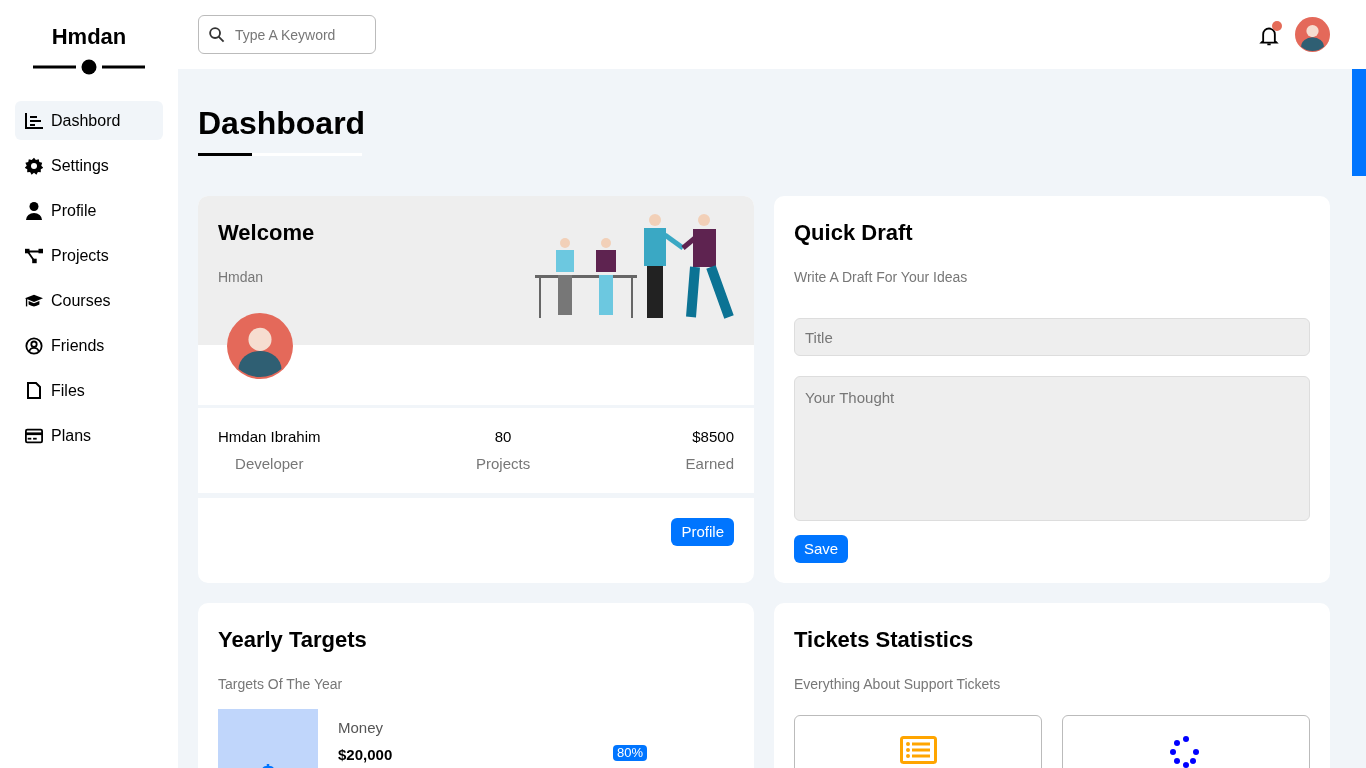 Image resolution: width=1366 pixels, height=768 pixels. Describe the element at coordinates (293, 640) in the screenshot. I see `card-title: Yearly Targets` at that location.